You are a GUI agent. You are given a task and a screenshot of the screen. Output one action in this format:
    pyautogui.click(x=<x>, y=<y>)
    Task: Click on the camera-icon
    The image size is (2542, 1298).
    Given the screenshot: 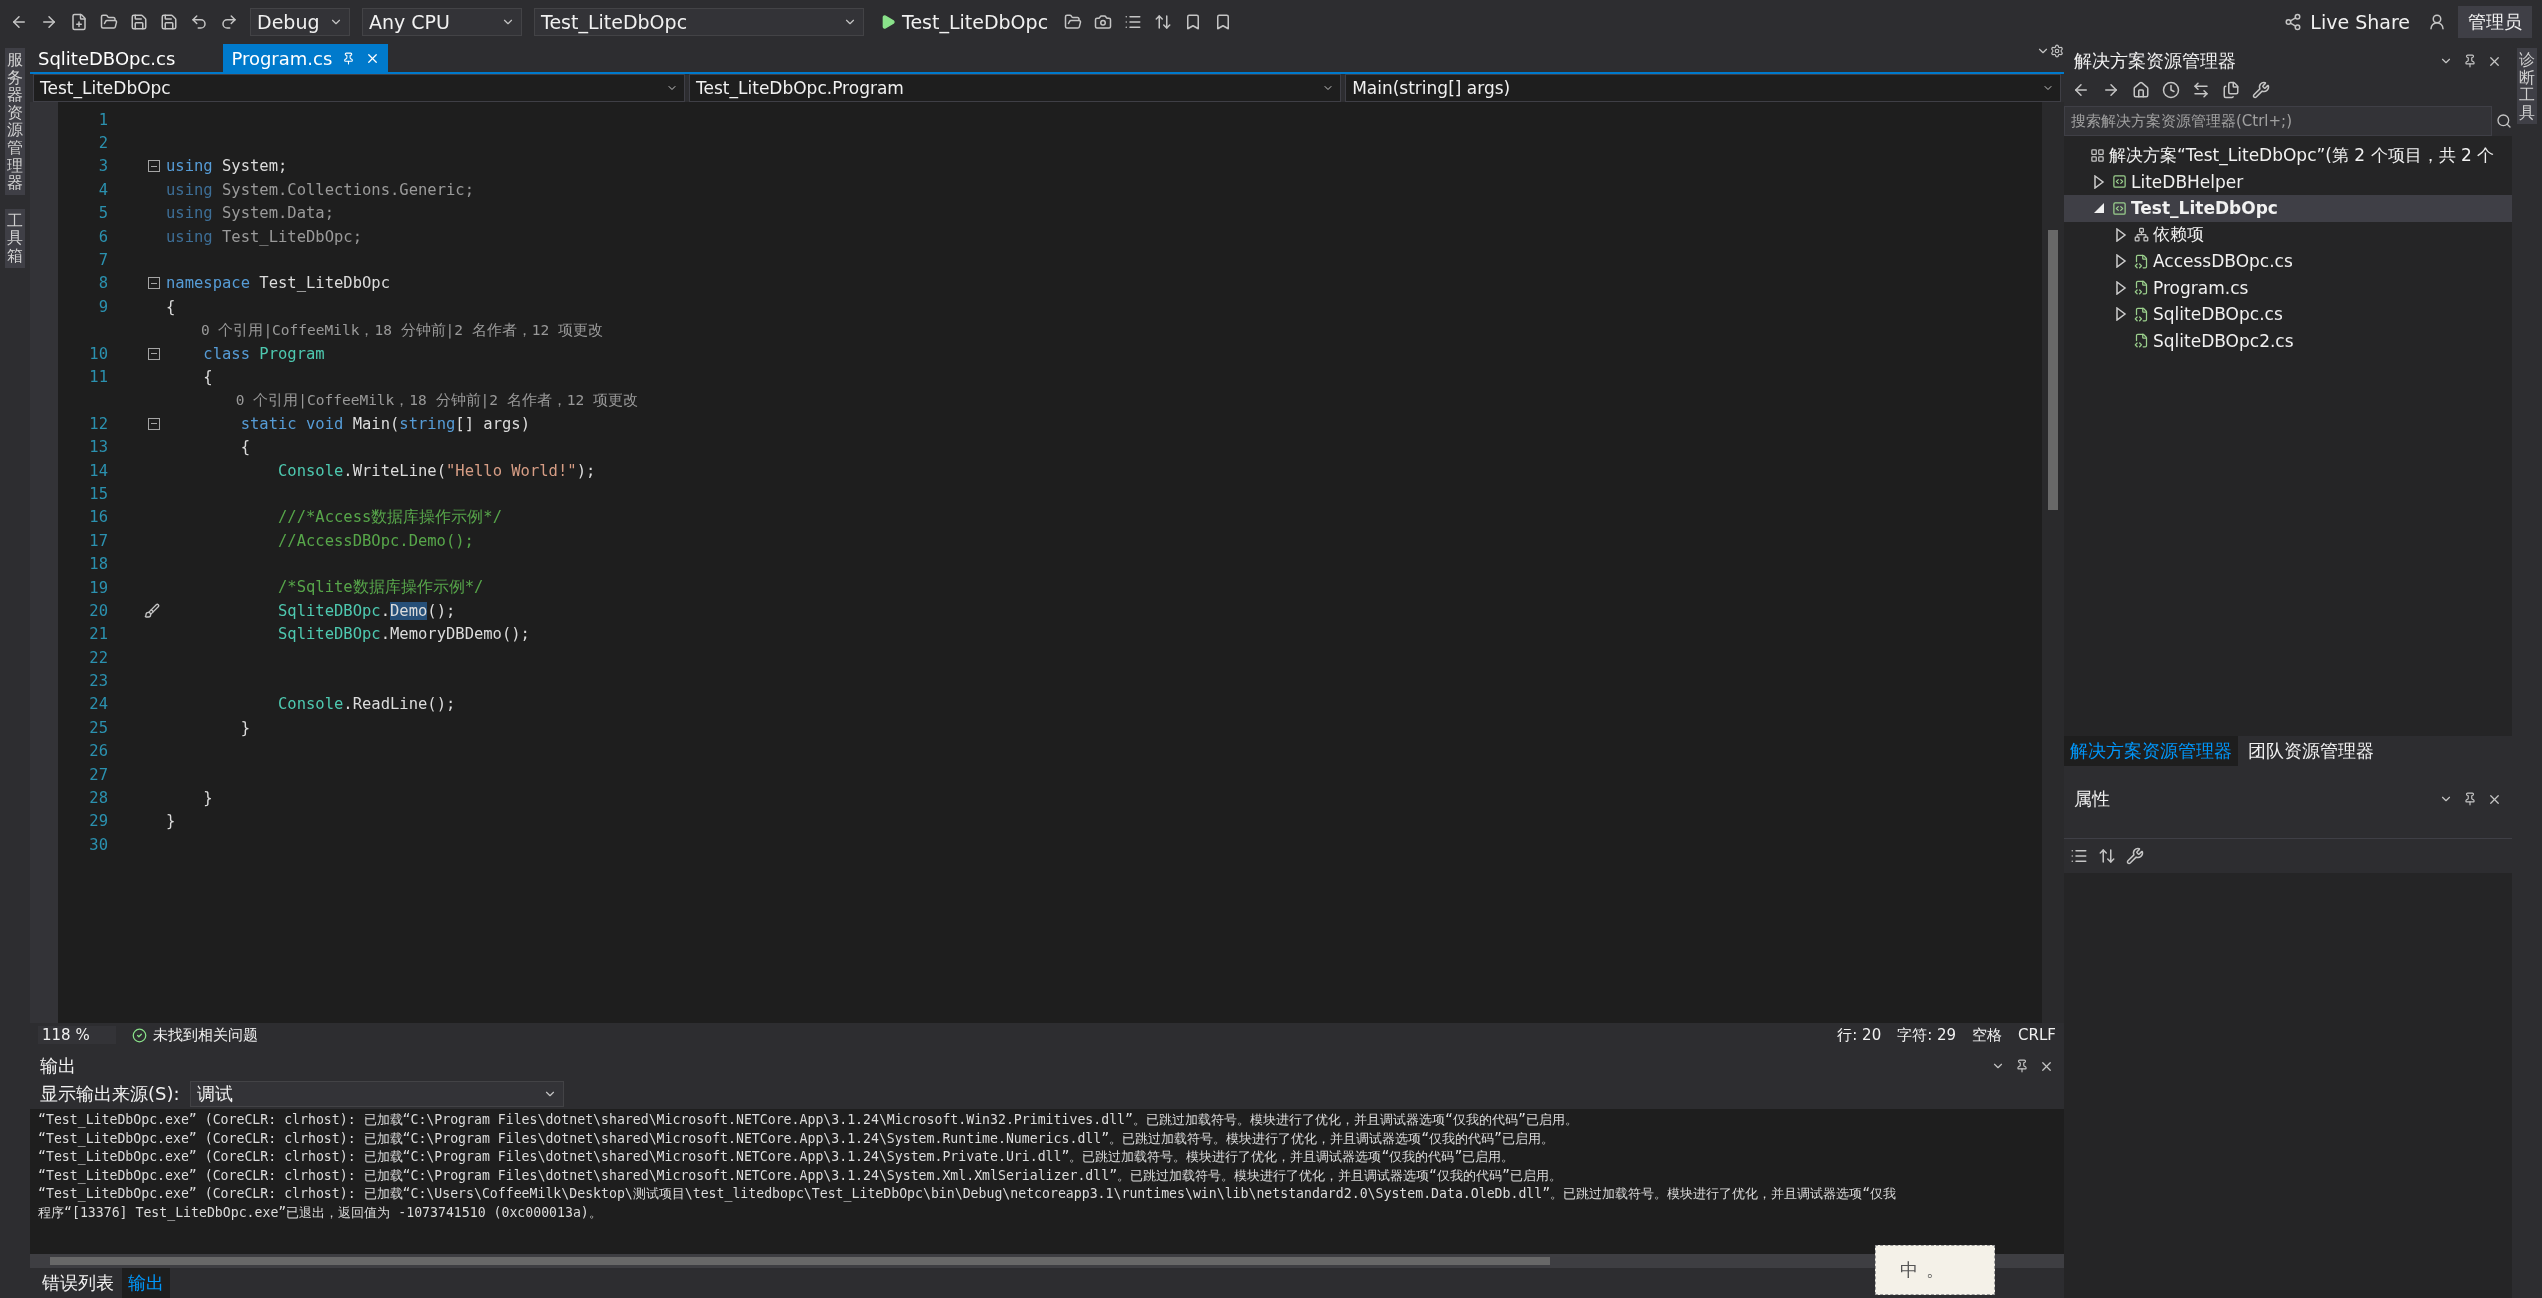 What is the action you would take?
    pyautogui.click(x=1103, y=22)
    